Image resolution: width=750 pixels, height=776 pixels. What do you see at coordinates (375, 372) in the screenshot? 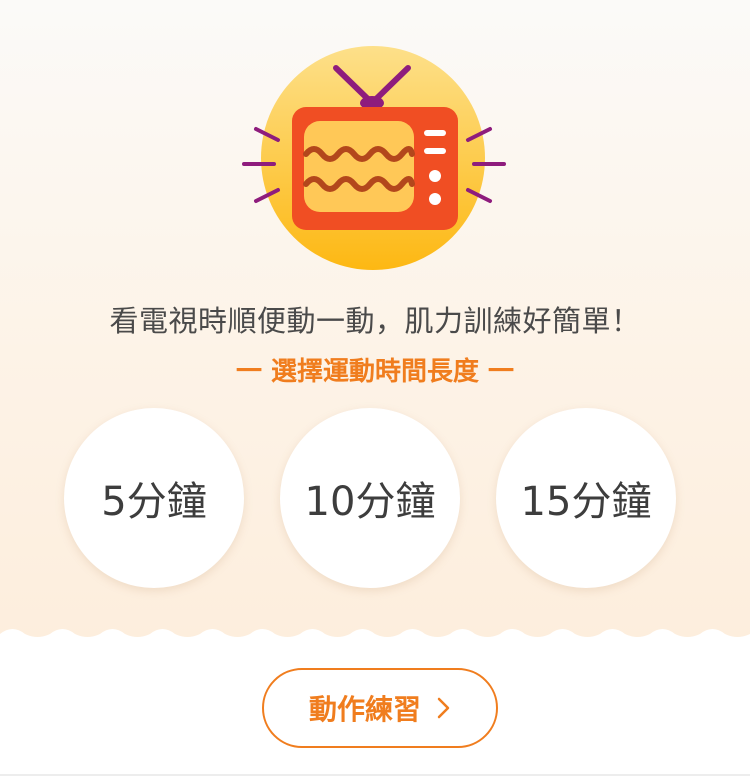
I see `duration-section-title: 一 選擇運動時間長度 一` at bounding box center [375, 372].